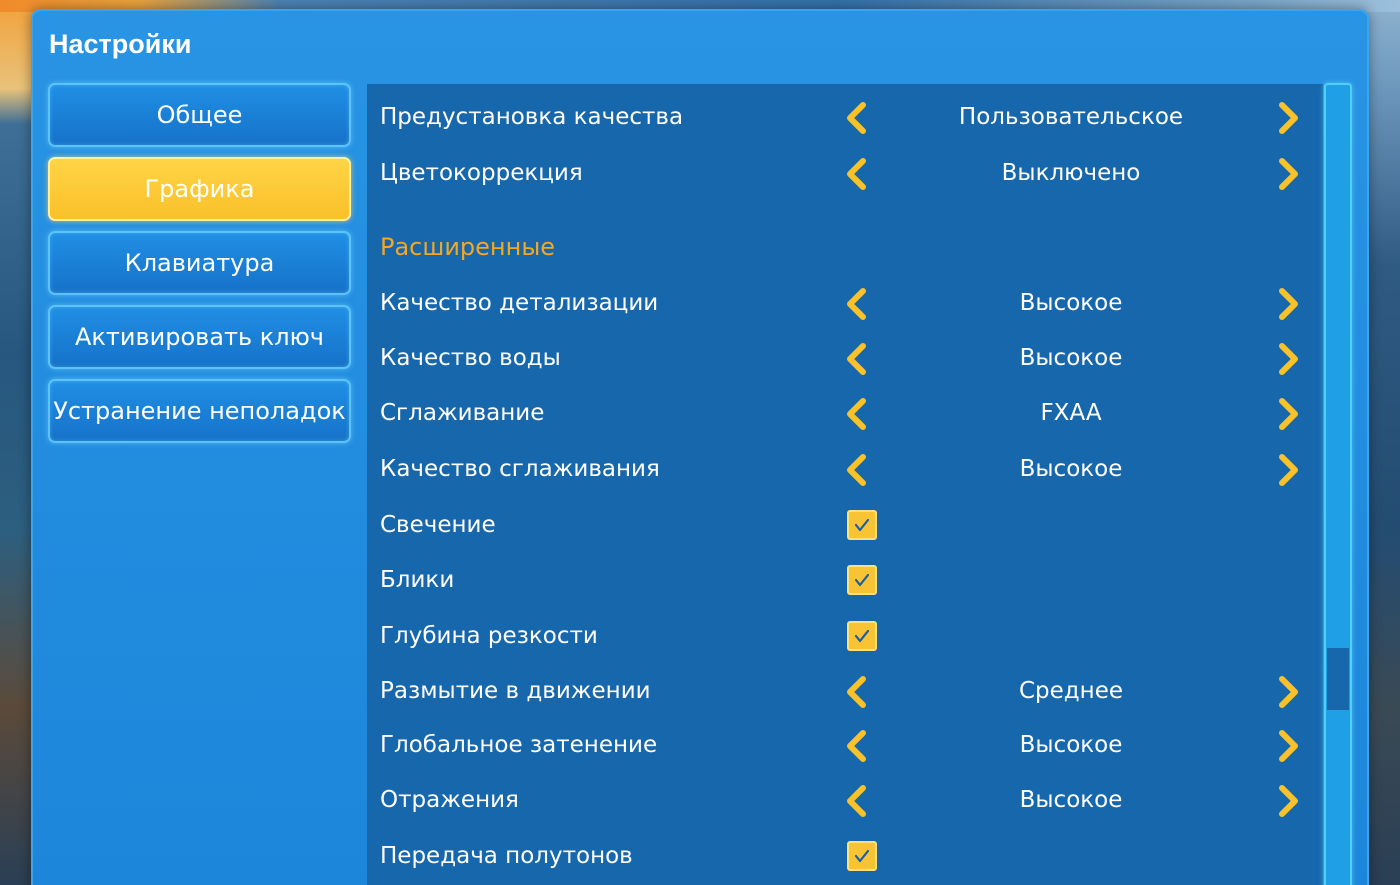  I want to click on setting-label: Качество детализации, so click(519, 303).